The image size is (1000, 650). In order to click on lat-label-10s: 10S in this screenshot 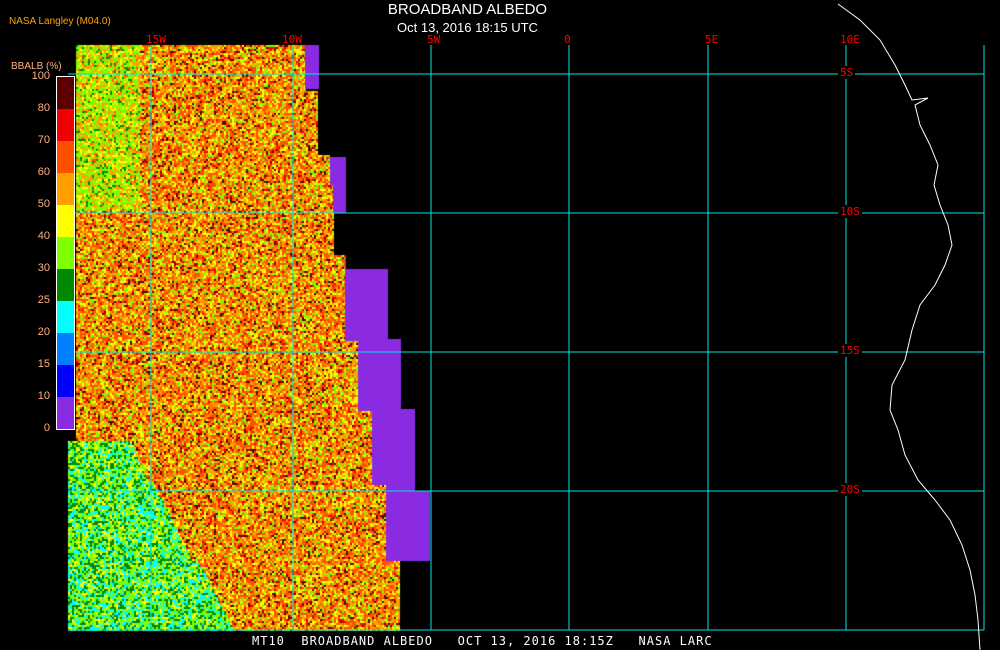, I will do `click(850, 211)`.